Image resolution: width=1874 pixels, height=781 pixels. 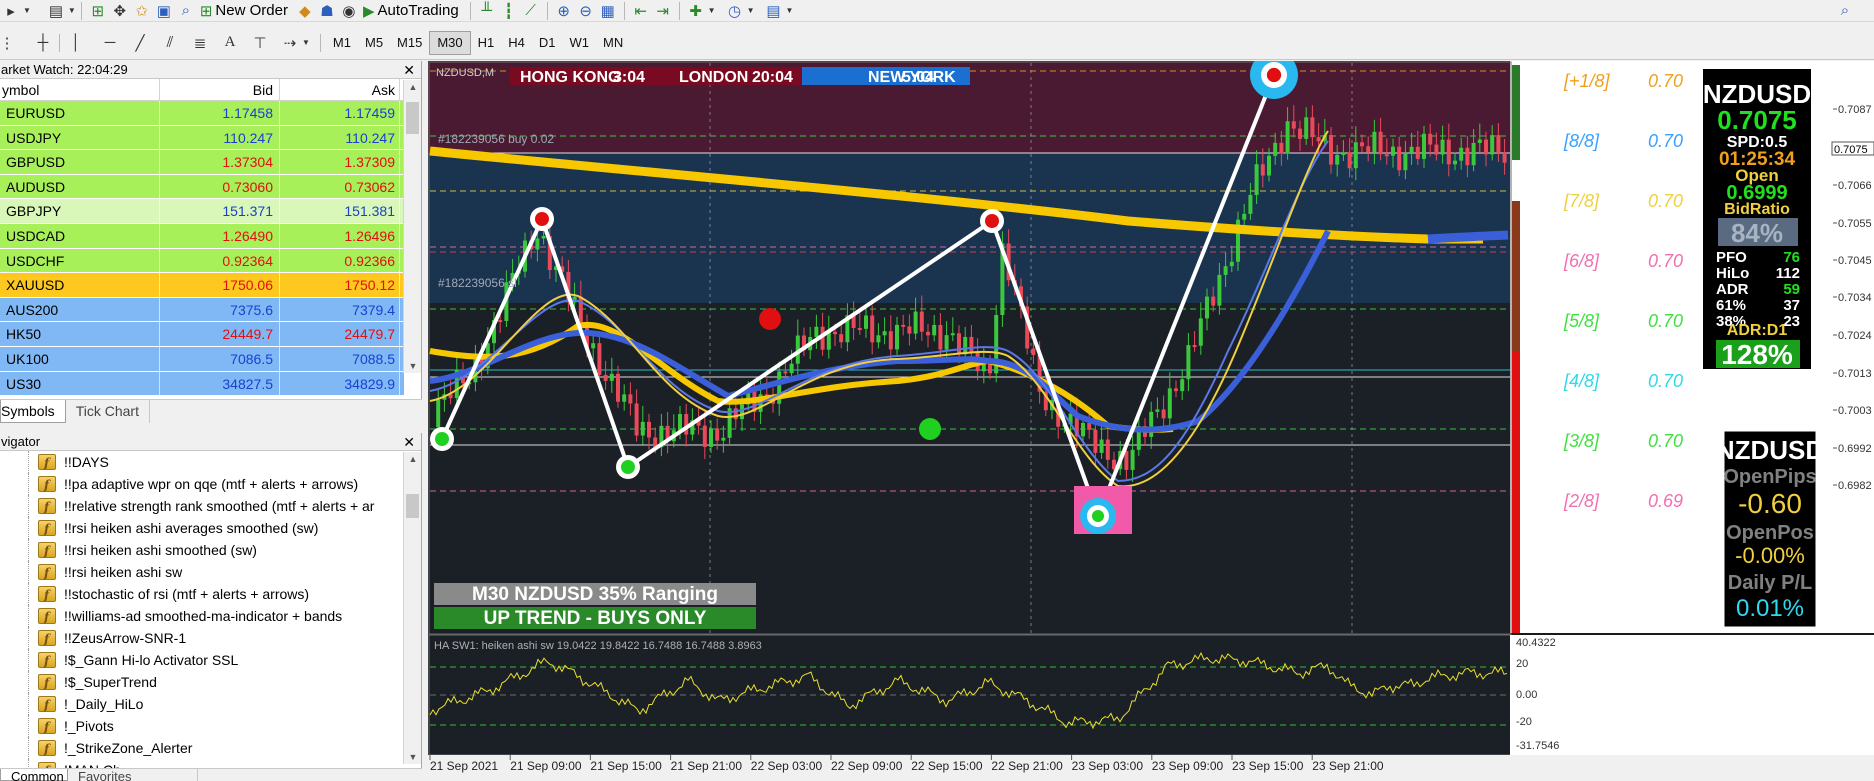 I want to click on period-d1: D1, so click(x=547, y=43).